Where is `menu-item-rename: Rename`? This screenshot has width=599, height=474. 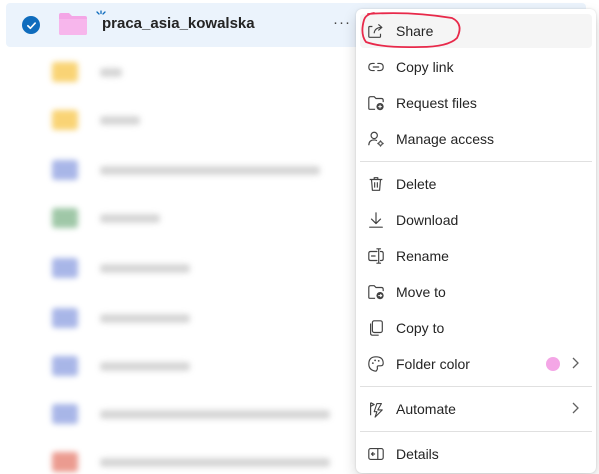 menu-item-rename: Rename is located at coordinates (476, 256).